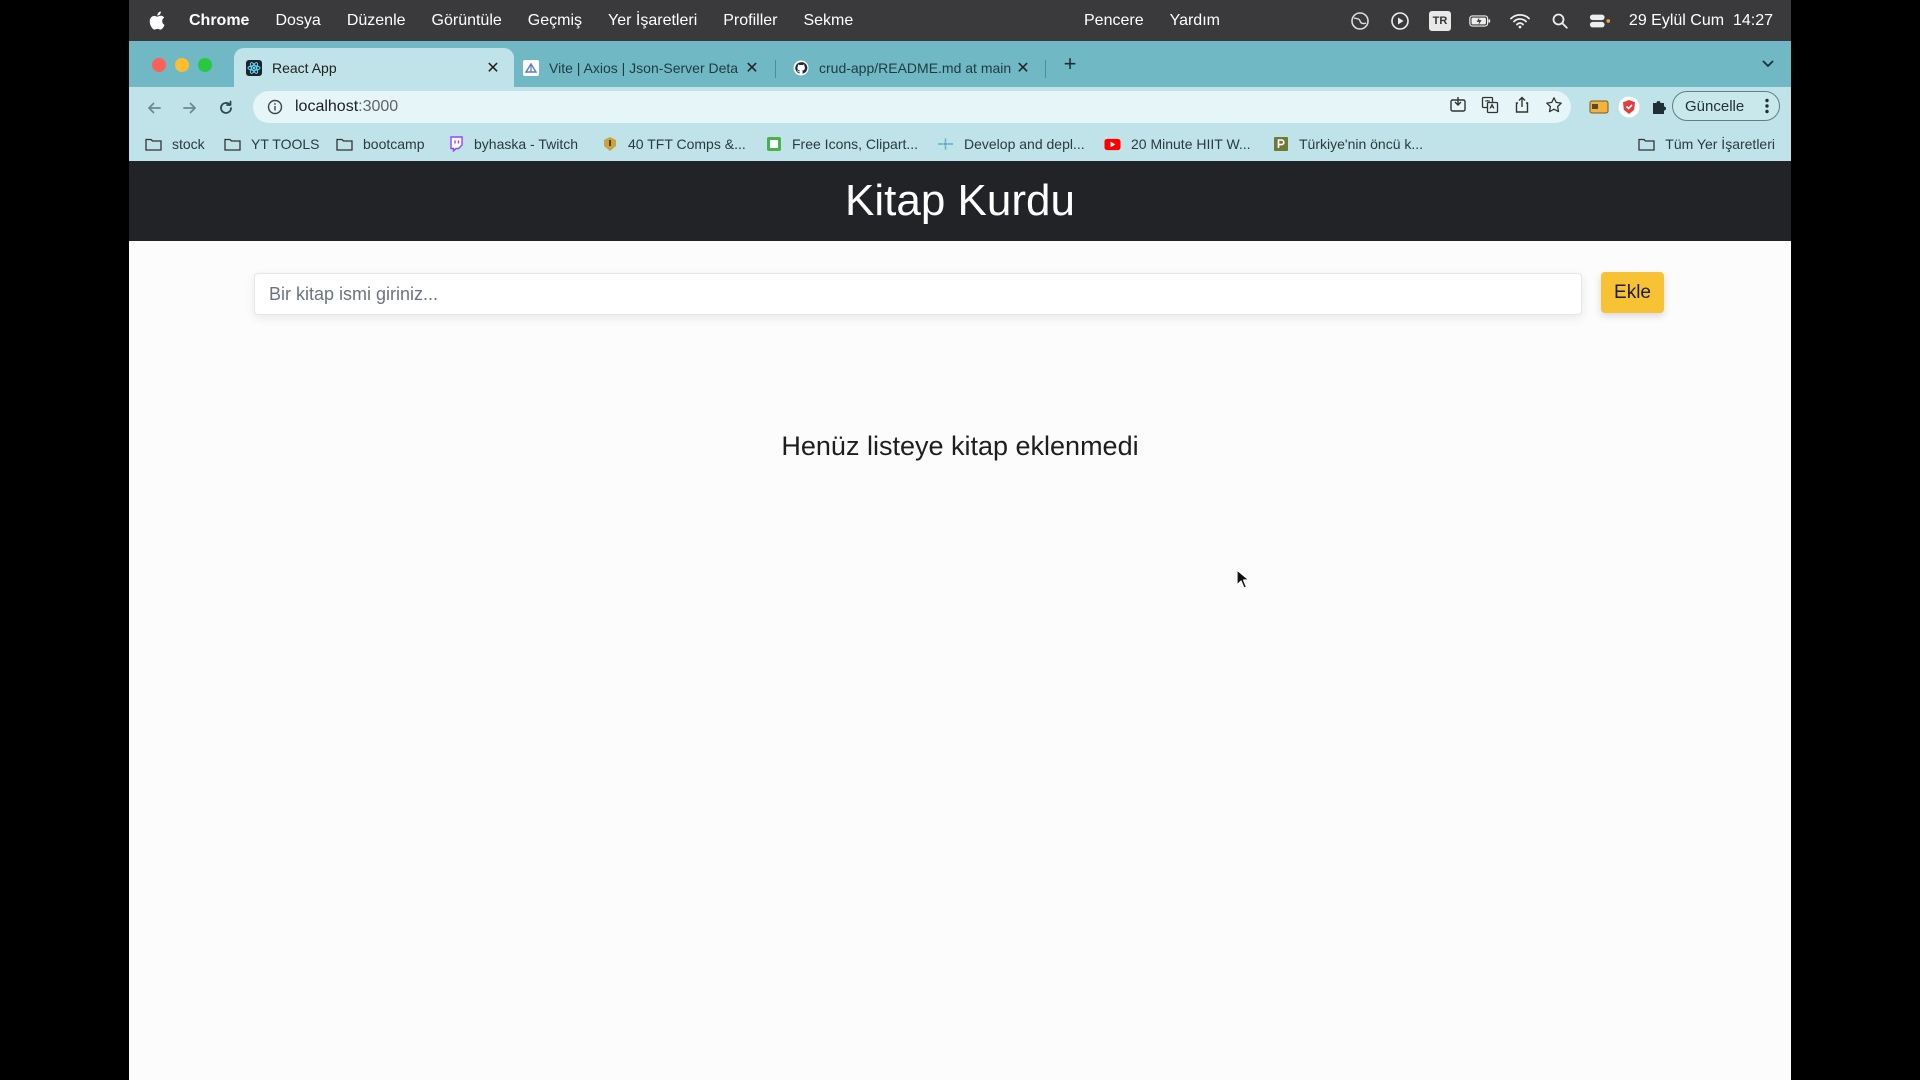  Describe the element at coordinates (158, 21) in the screenshot. I see `apple-icon` at that location.